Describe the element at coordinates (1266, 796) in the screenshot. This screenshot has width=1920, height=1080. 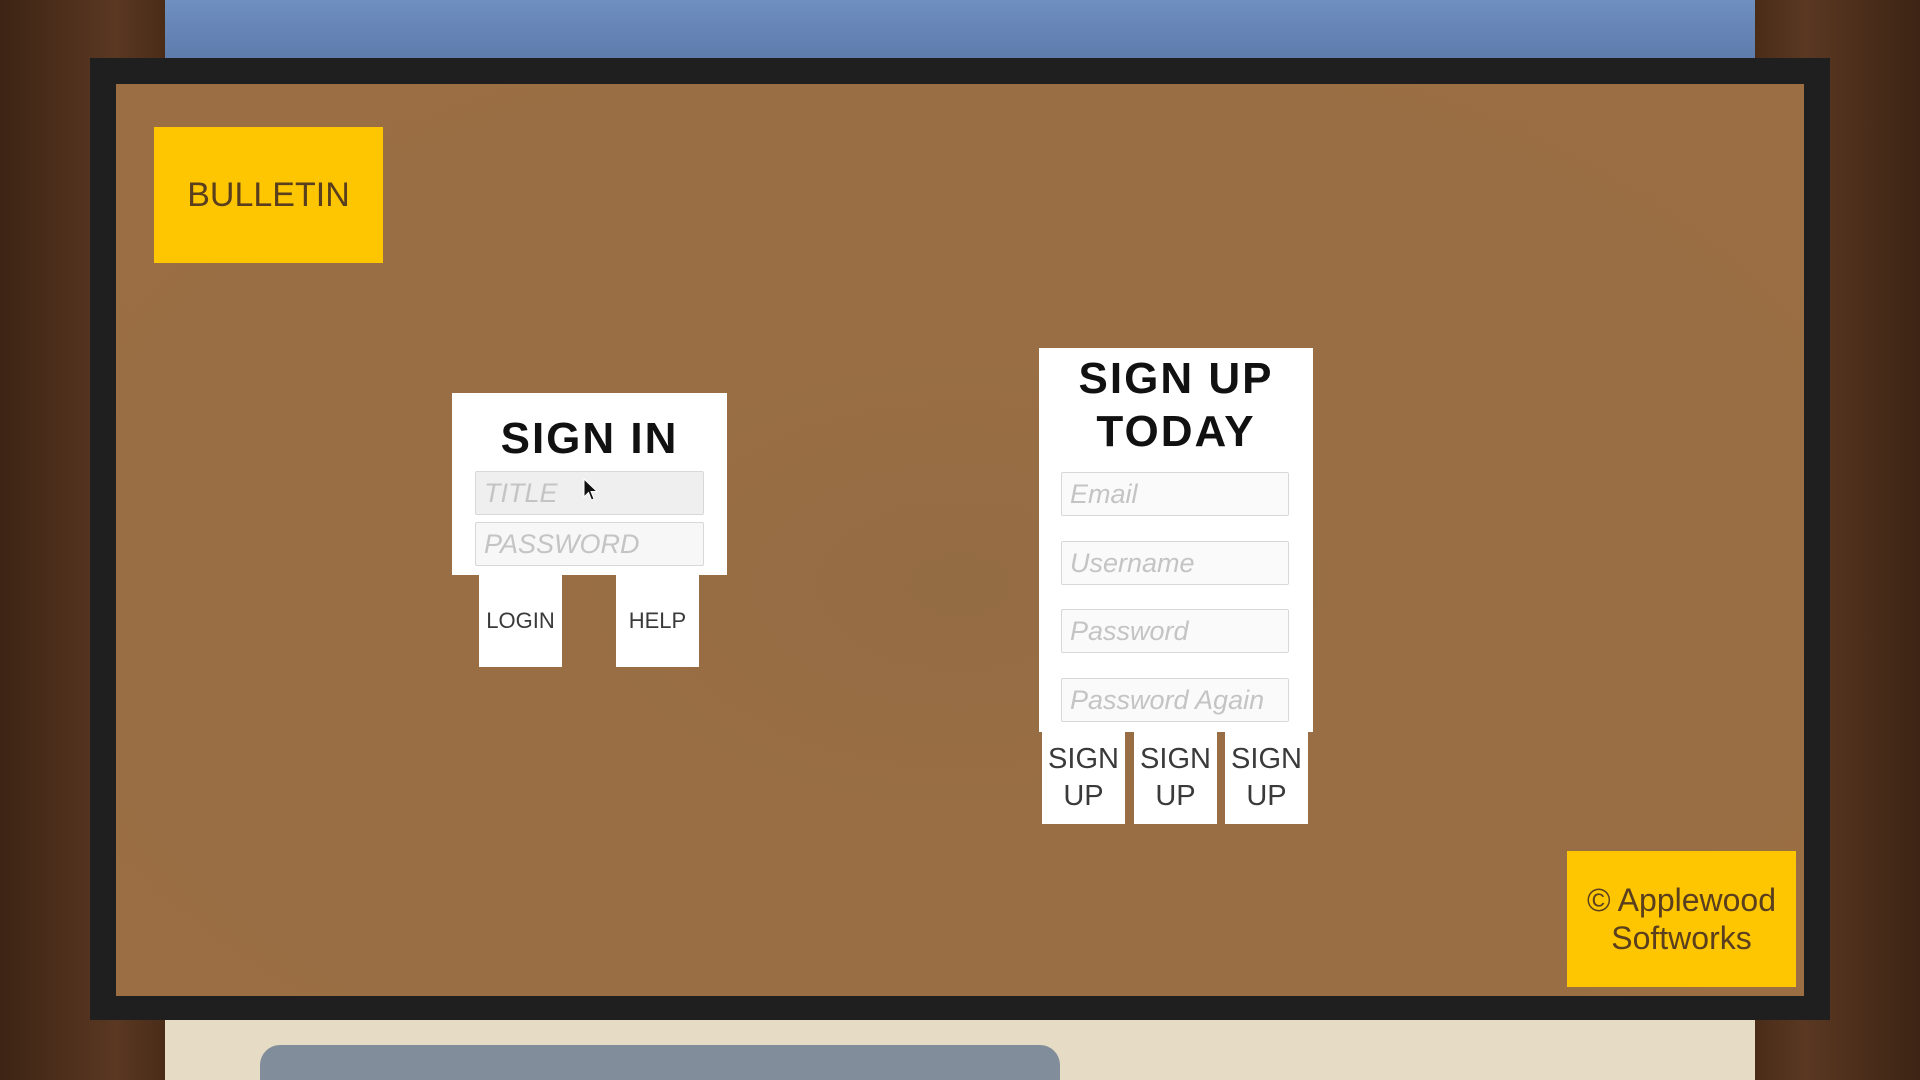
I see `sign-up-button-3-line2: UP` at that location.